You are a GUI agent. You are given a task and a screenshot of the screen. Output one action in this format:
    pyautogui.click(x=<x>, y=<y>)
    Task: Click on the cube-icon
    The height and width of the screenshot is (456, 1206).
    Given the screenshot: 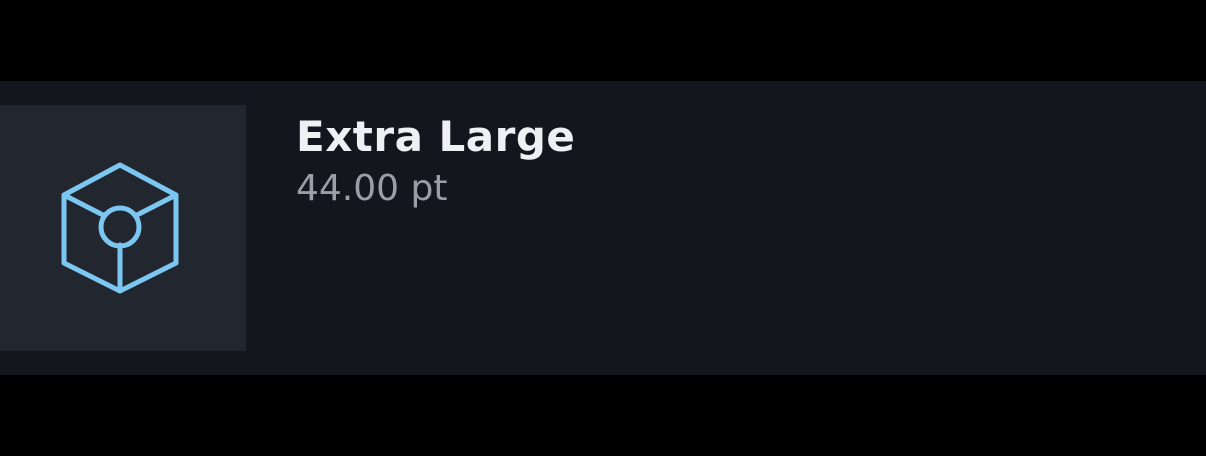 What is the action you would take?
    pyautogui.click(x=120, y=228)
    